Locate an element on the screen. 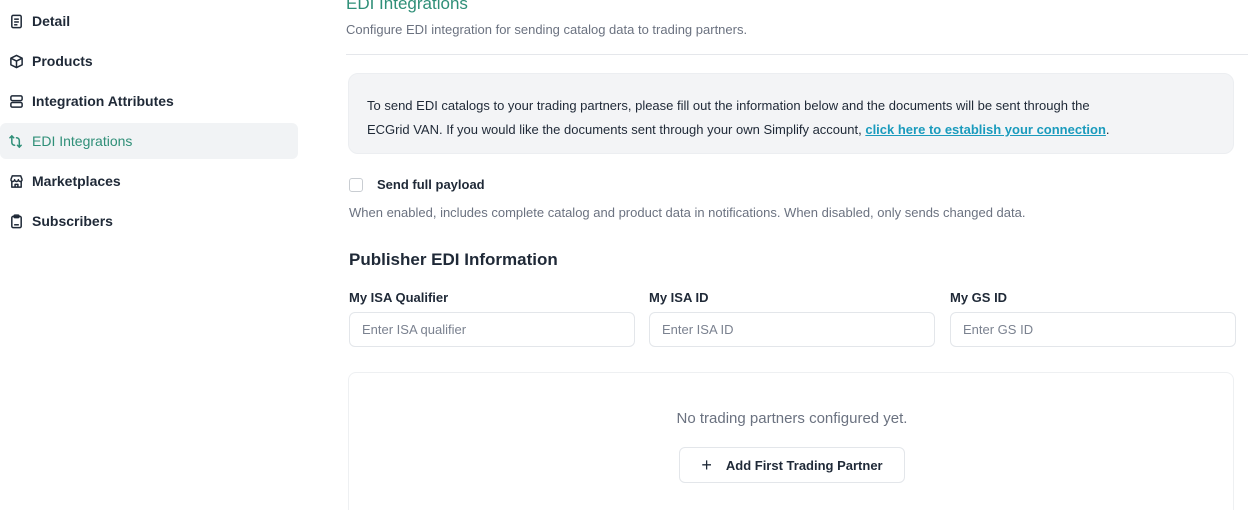 The width and height of the screenshot is (1248, 510). isa-id-field: My ISA ID is located at coordinates (792, 318).